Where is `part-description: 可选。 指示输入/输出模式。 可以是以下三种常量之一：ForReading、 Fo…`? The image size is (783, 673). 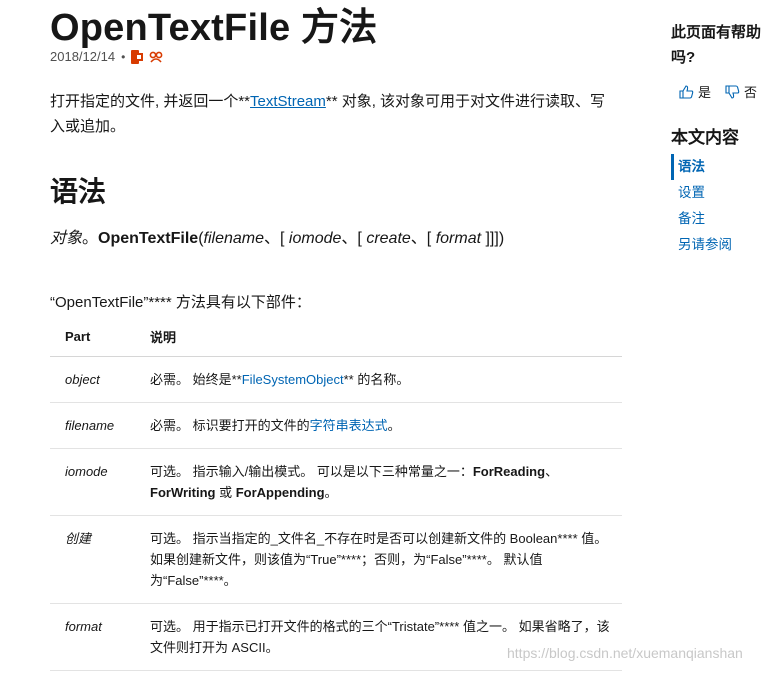 part-description: 可选。 指示输入/输出模式。 可以是以下三种常量之一：ForReading、 Fo… is located at coordinates (378, 482).